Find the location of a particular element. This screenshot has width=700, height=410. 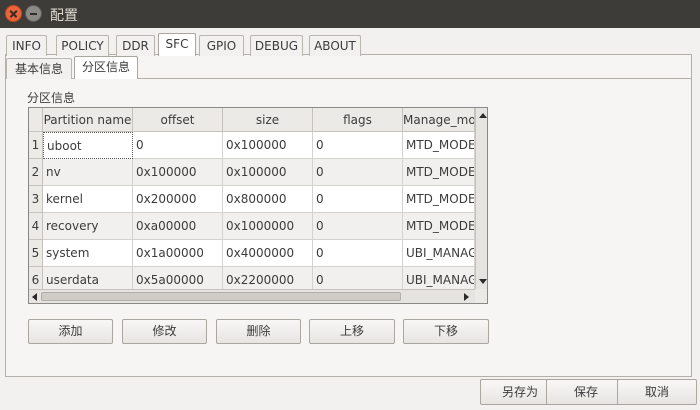

delete-button: 删除 is located at coordinates (258, 331).